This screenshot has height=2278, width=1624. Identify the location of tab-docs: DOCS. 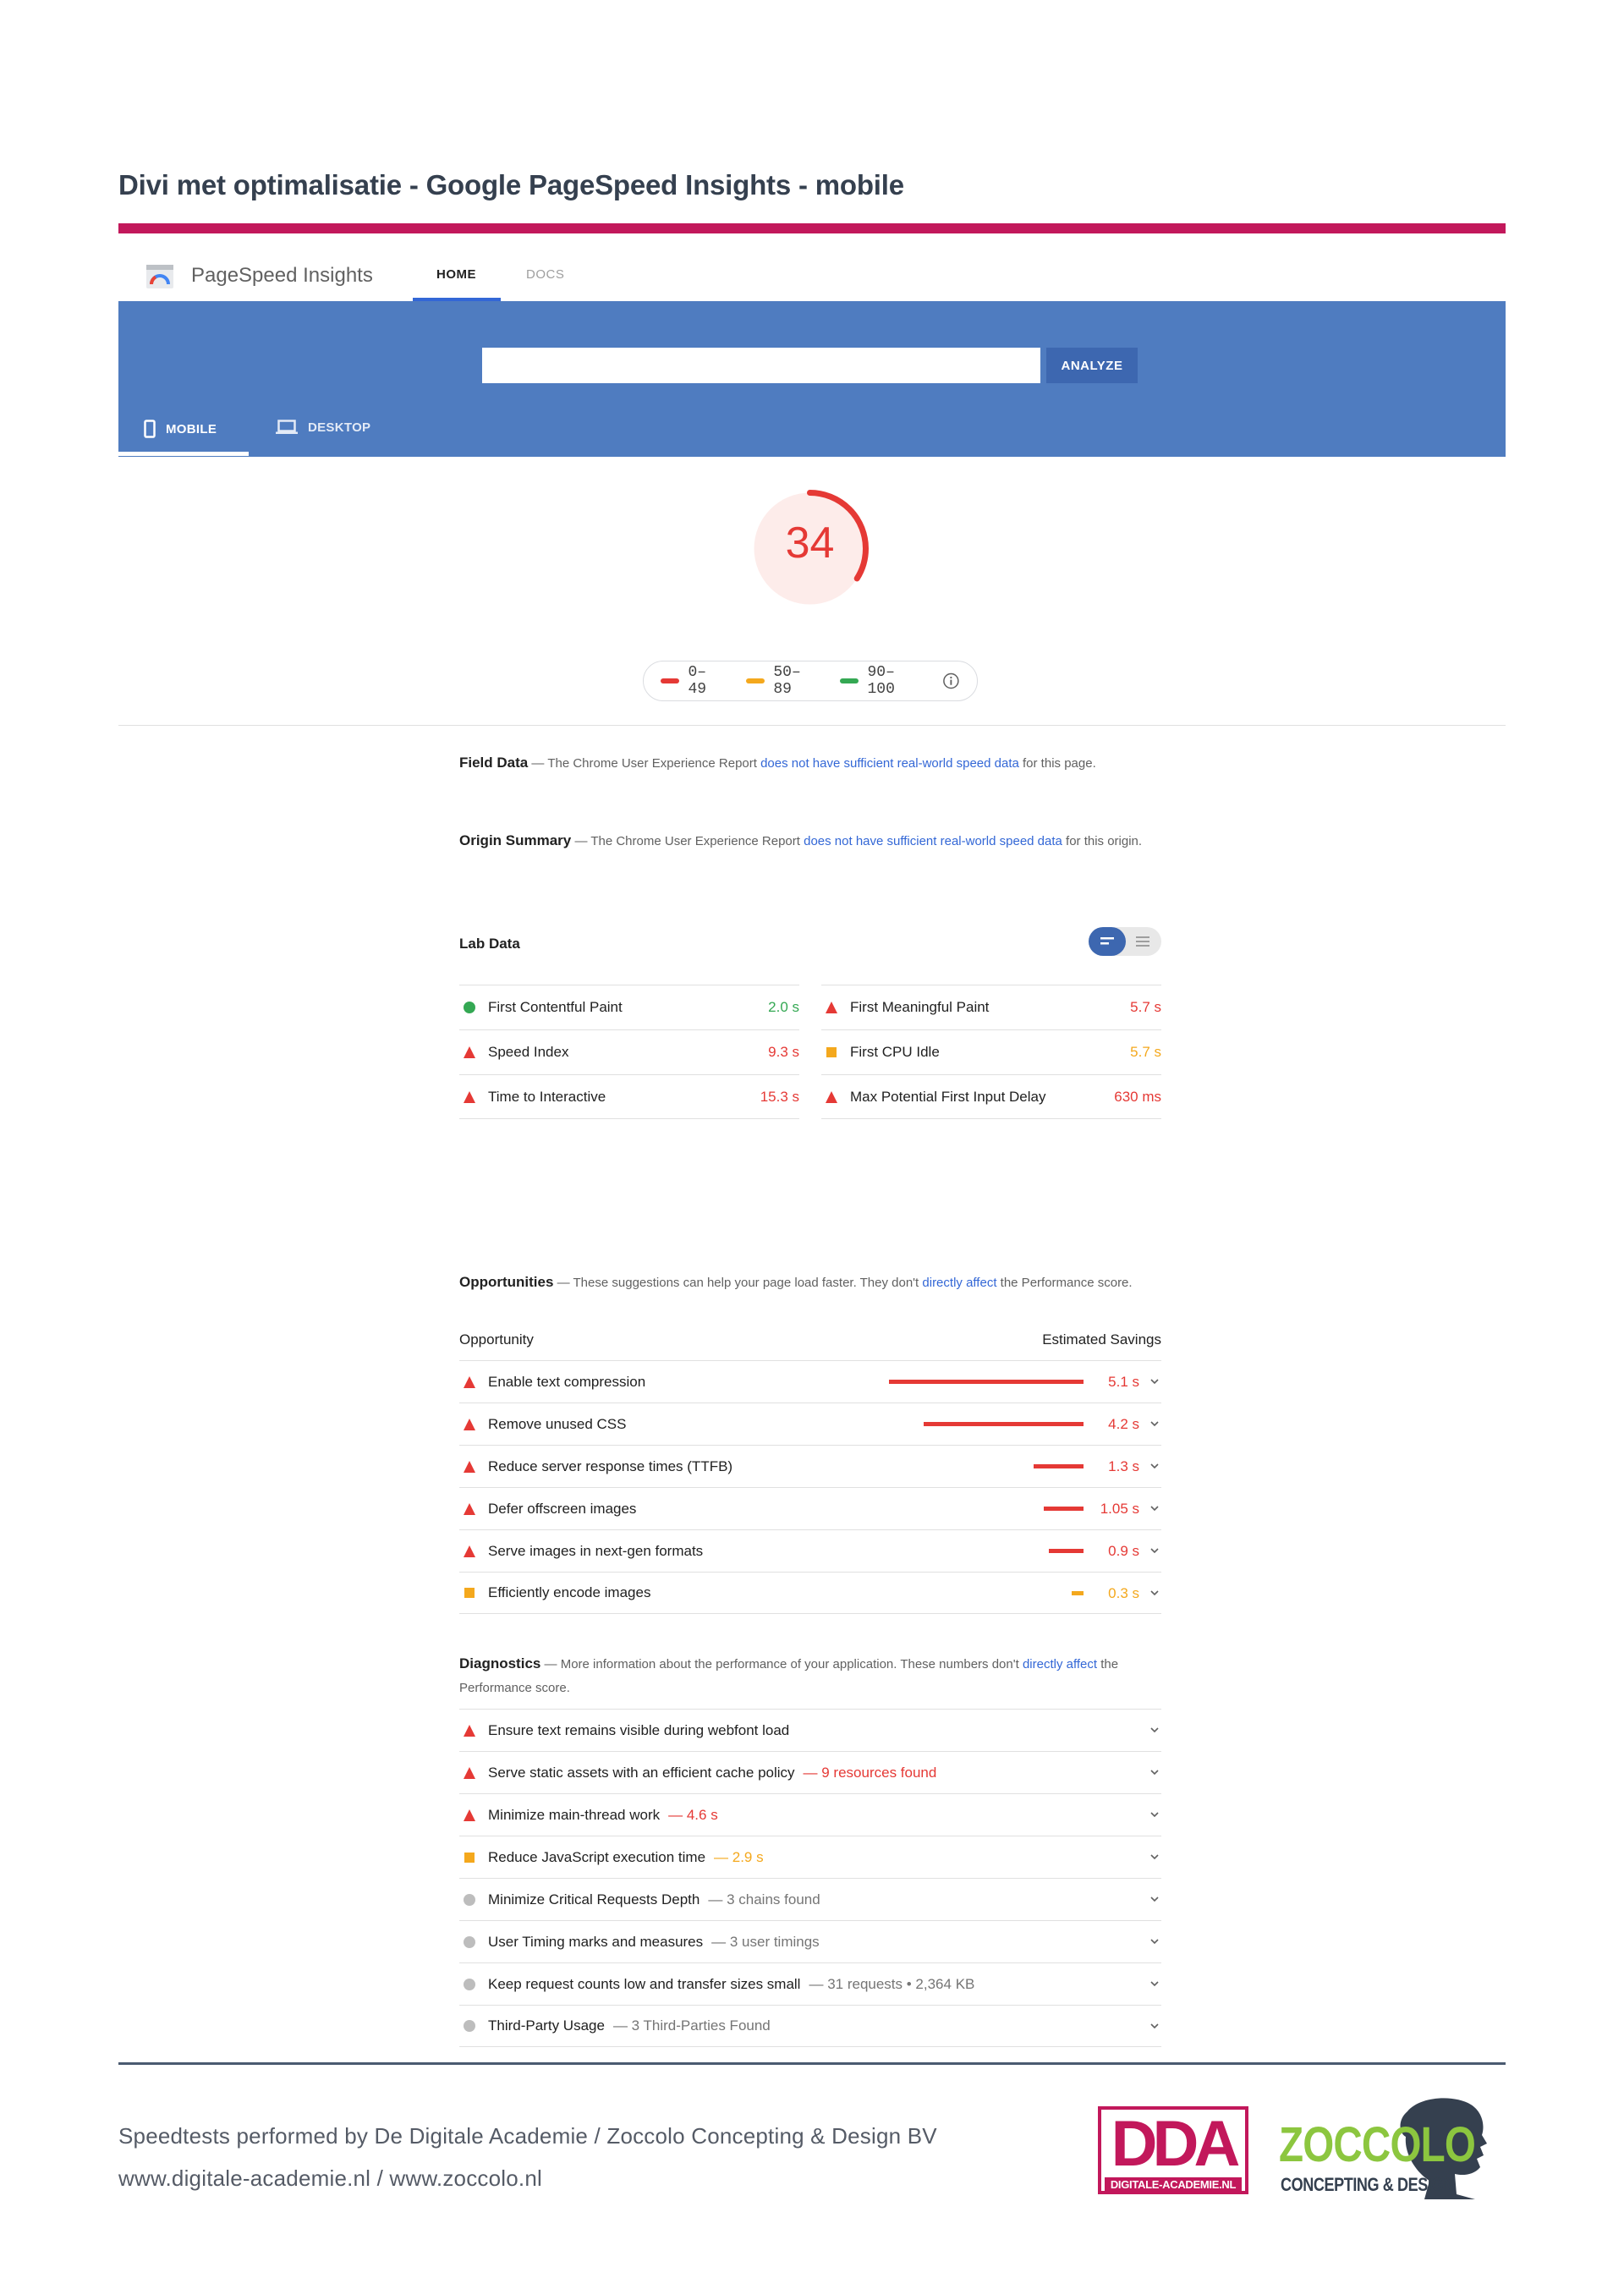
(545, 274).